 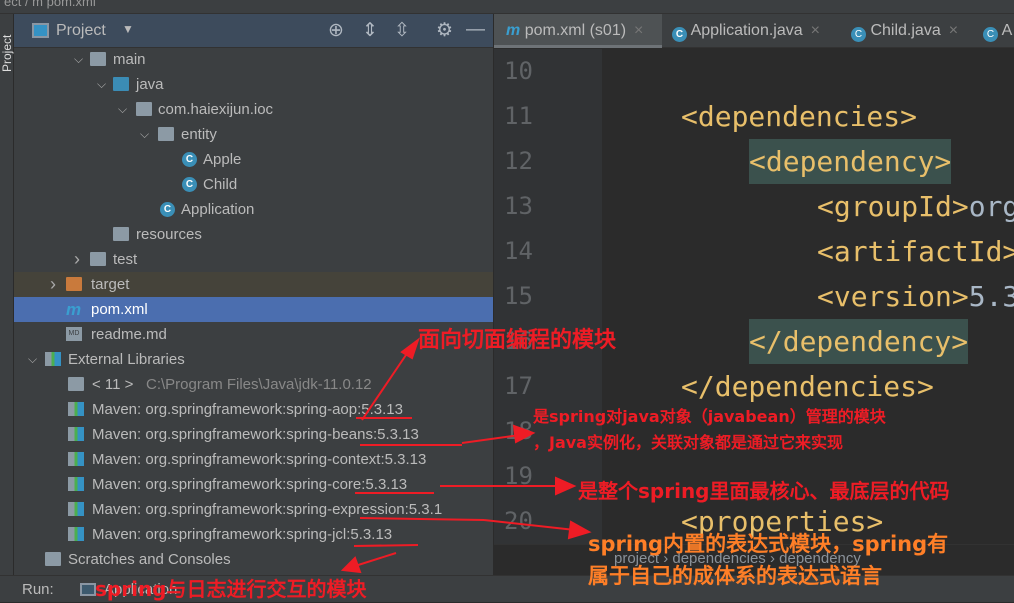 I want to click on tab-child-java: C Child.java ×, so click(x=904, y=31).